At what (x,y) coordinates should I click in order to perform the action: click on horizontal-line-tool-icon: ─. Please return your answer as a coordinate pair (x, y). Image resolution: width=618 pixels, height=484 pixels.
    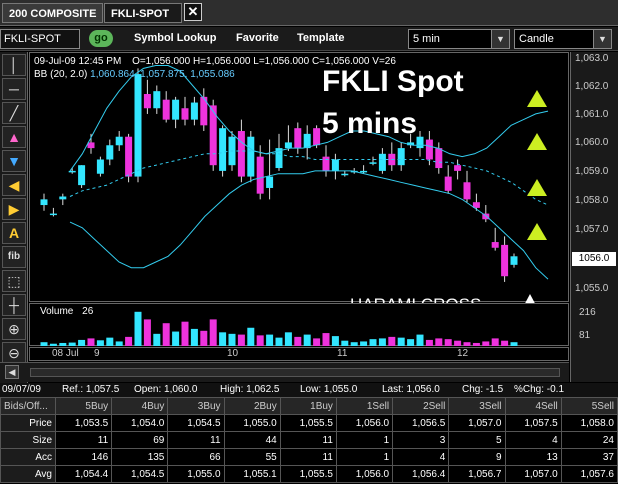
    Looking at the image, I should click on (14, 89).